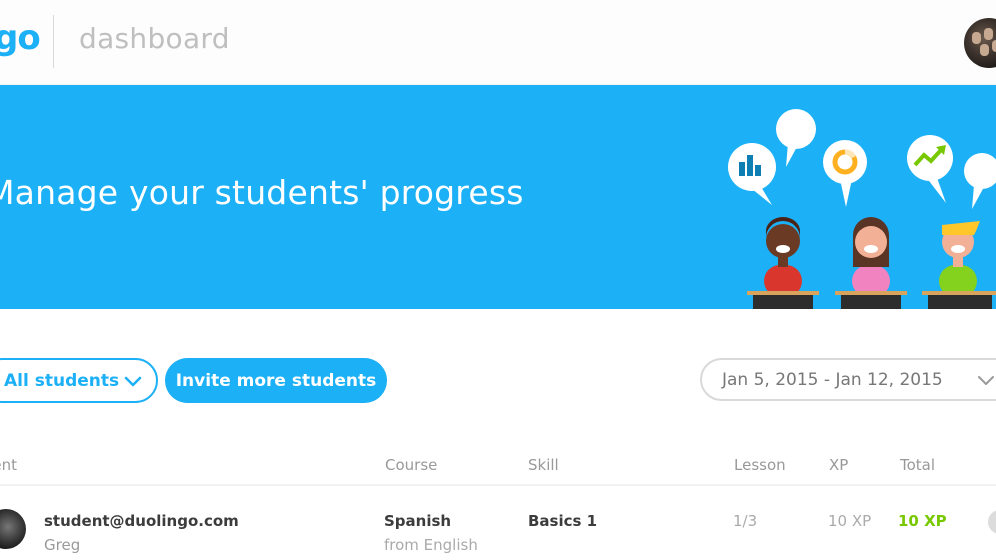 The width and height of the screenshot is (996, 560). What do you see at coordinates (862, 209) in the screenshot?
I see `students-illustration` at bounding box center [862, 209].